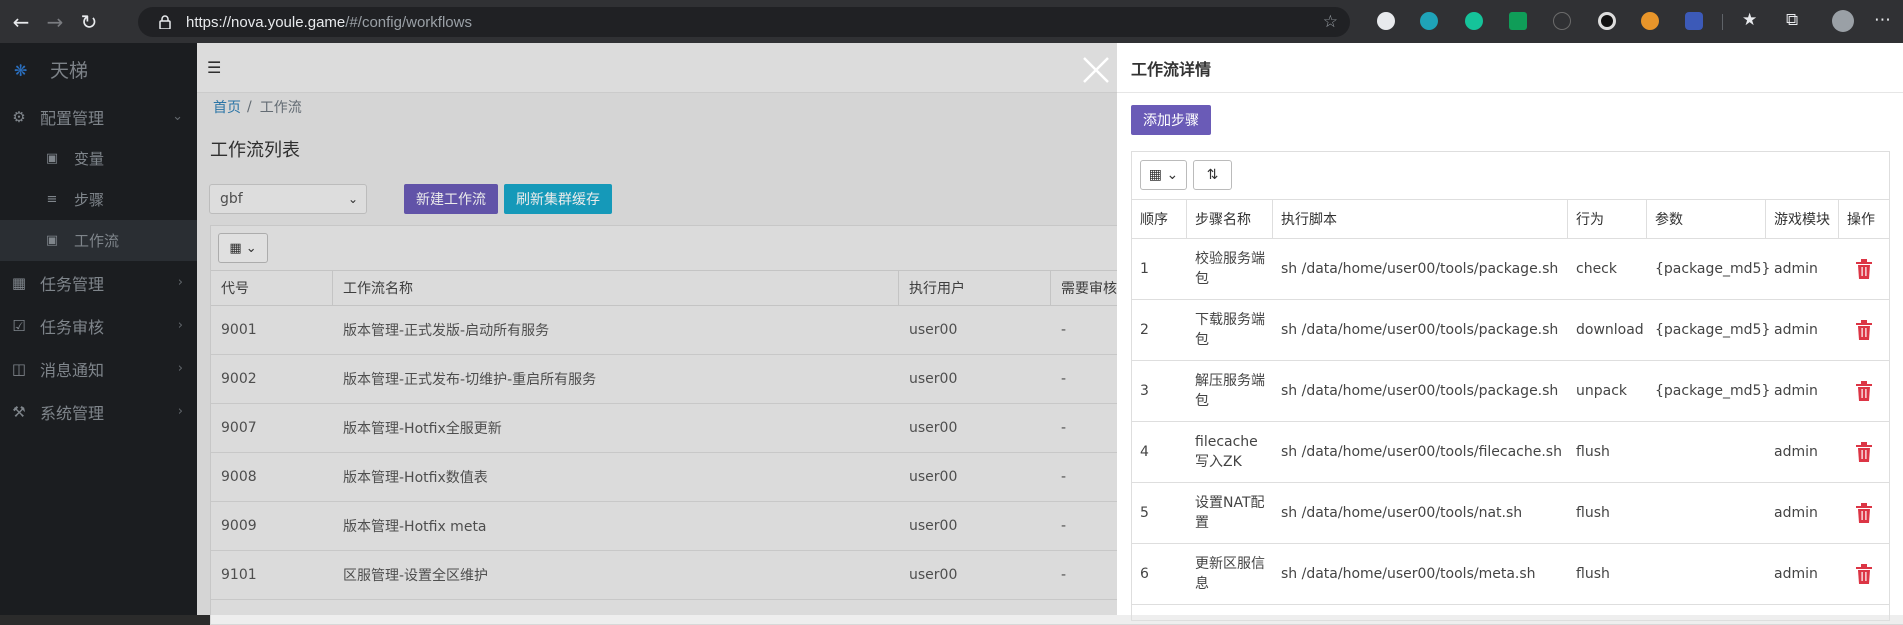 The width and height of the screenshot is (1903, 625). Describe the element at coordinates (1144, 391) in the screenshot. I see `cell-order: 3` at that location.